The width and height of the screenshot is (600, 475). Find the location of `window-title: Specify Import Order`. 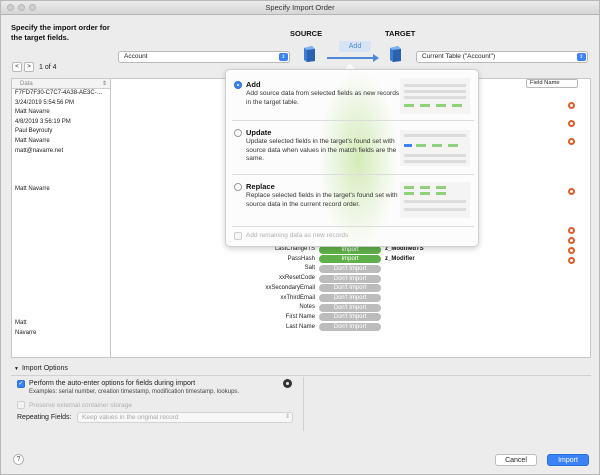

window-title: Specify Import Order is located at coordinates (300, 7).